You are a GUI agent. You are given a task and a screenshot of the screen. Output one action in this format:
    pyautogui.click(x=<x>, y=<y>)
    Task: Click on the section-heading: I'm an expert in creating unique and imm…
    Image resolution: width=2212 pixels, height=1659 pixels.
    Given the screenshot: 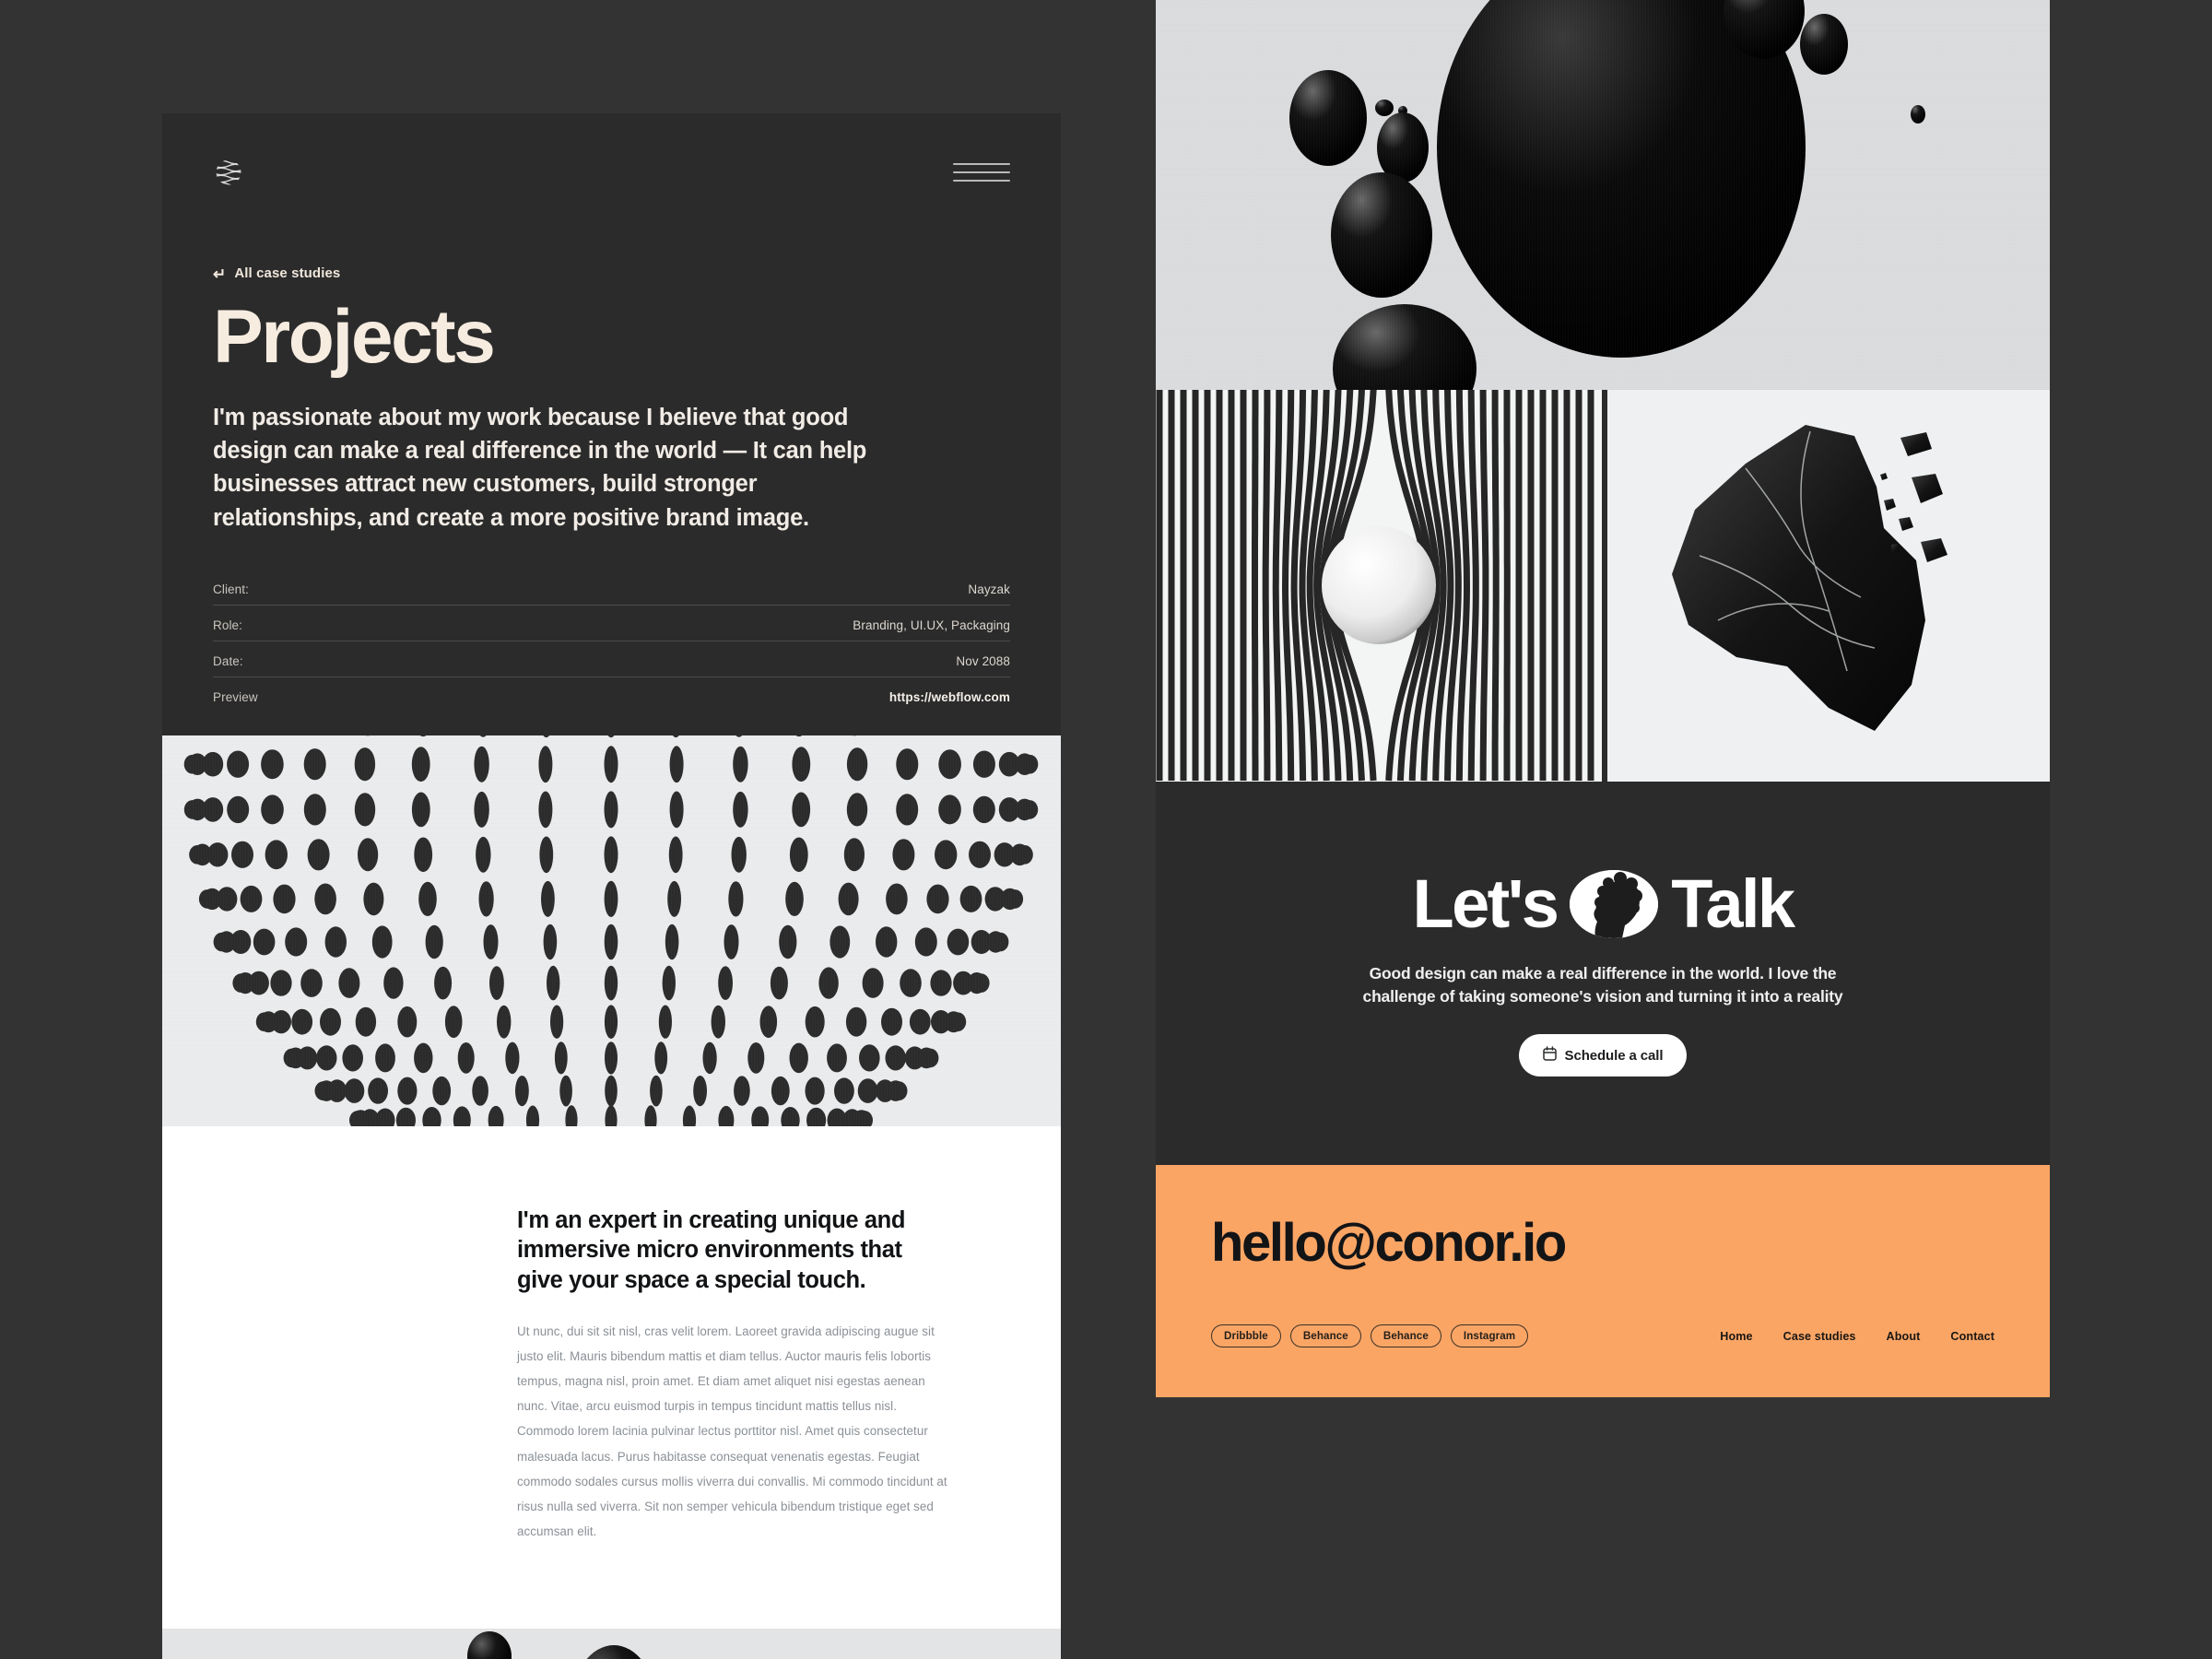 What is the action you would take?
    pyautogui.click(x=711, y=1249)
    